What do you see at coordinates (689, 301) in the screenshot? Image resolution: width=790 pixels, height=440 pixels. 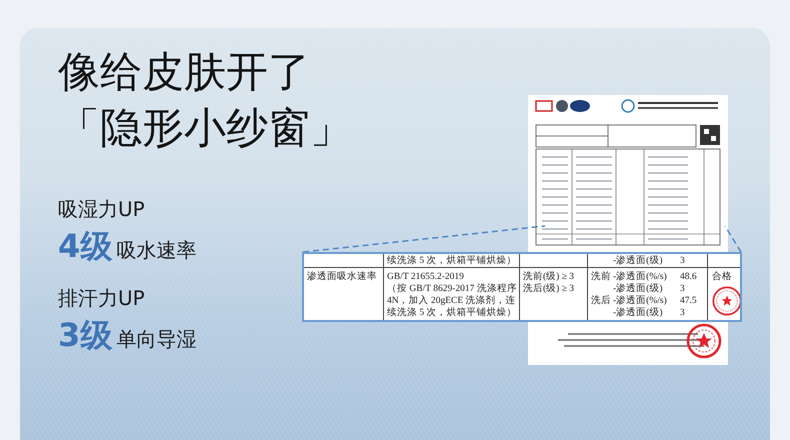 I see `table-cell-text: 47.5` at bounding box center [689, 301].